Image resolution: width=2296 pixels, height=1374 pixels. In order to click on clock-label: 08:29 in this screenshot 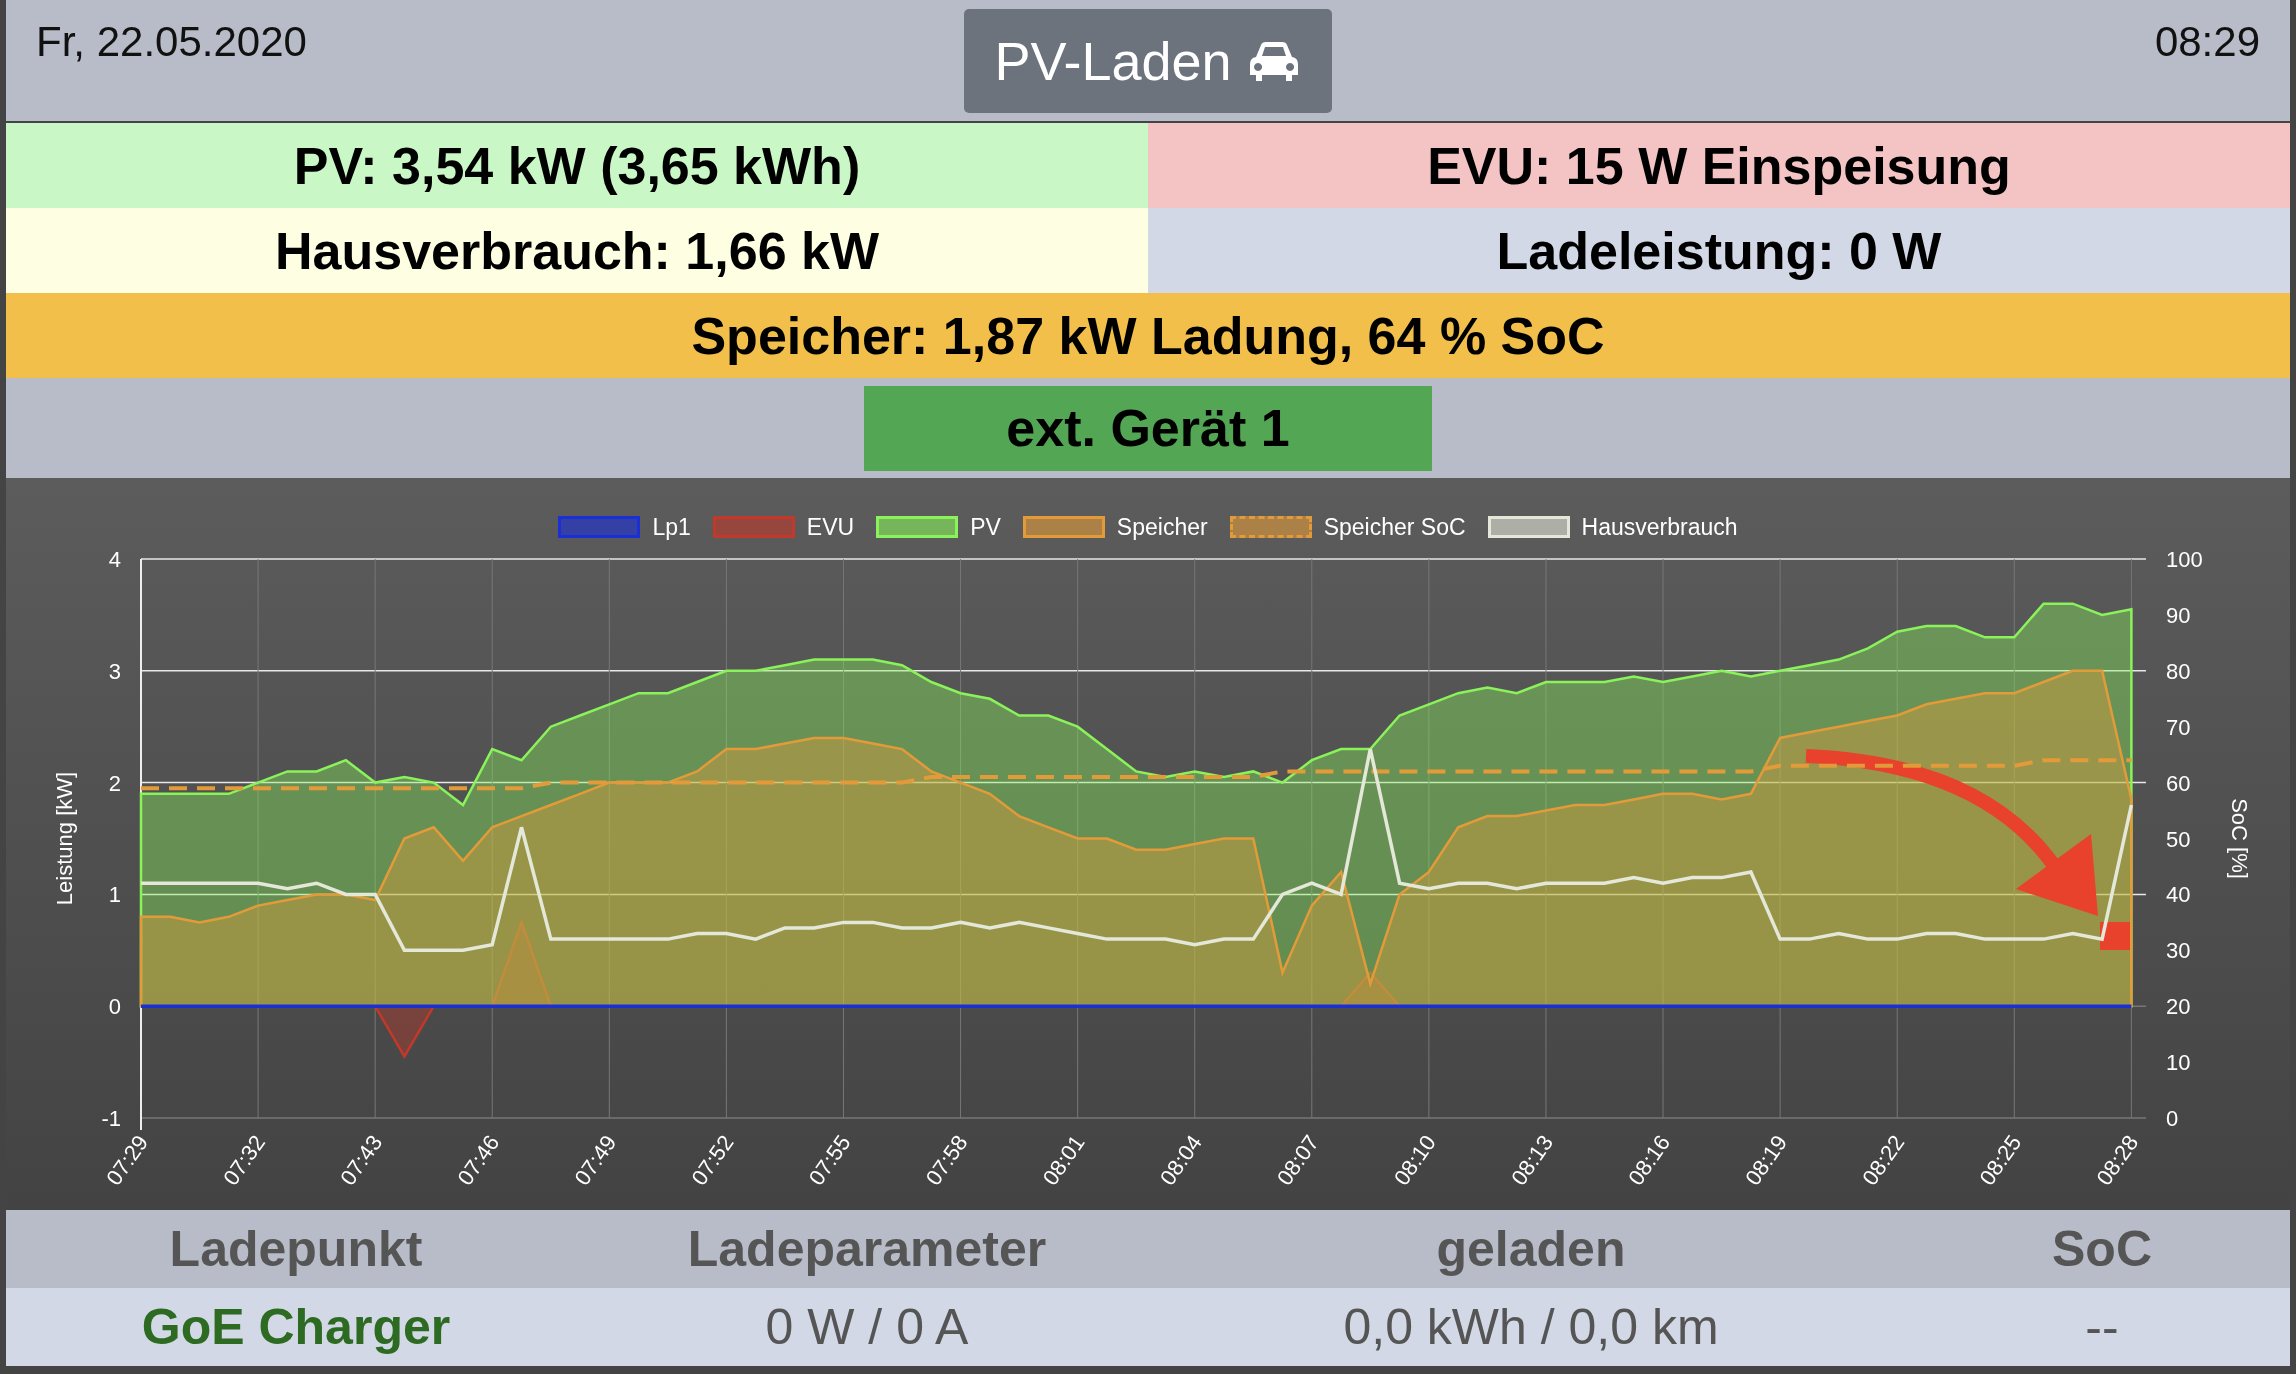, I will do `click(2207, 41)`.